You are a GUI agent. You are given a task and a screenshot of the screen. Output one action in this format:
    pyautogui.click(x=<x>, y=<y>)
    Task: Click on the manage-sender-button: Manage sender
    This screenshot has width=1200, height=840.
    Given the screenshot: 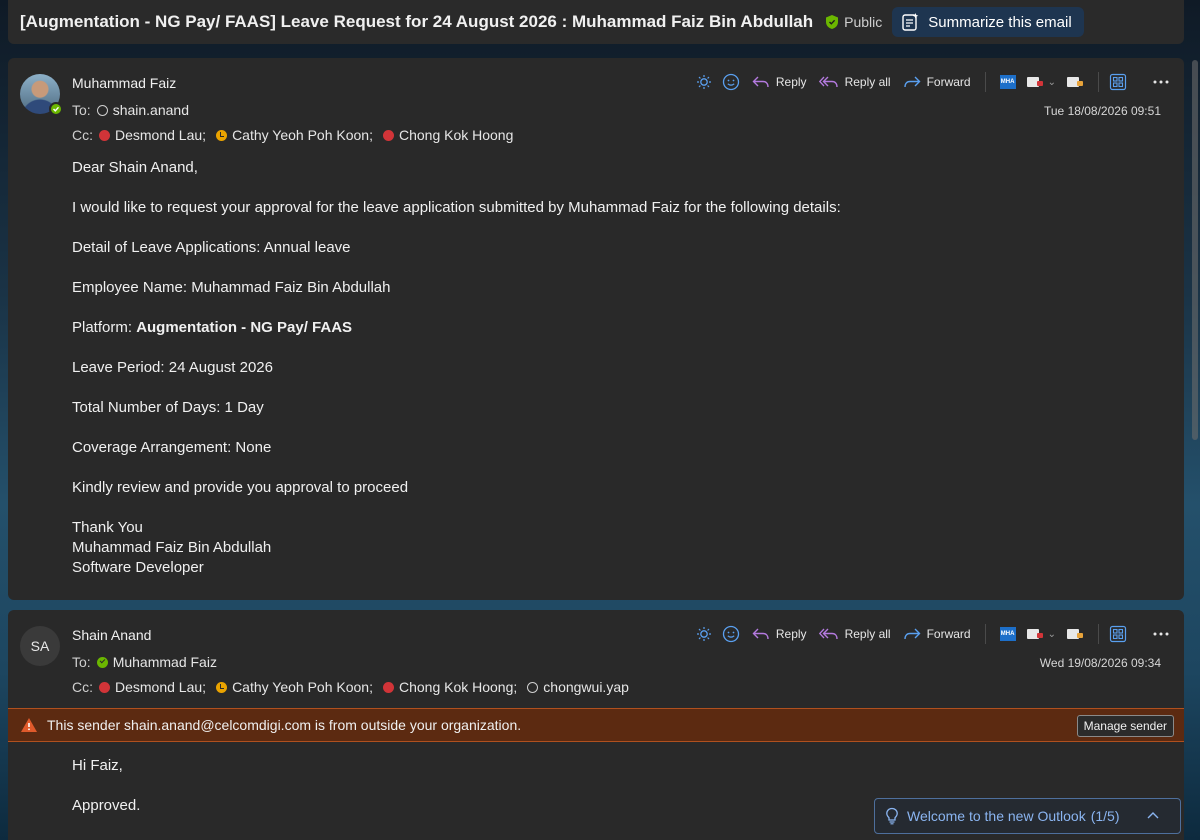 What is the action you would take?
    pyautogui.click(x=1125, y=726)
    